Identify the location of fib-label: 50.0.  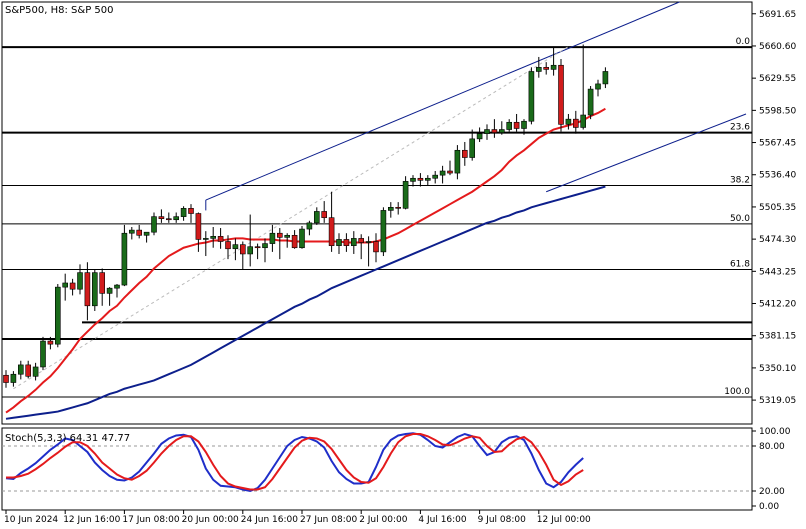
(740, 219).